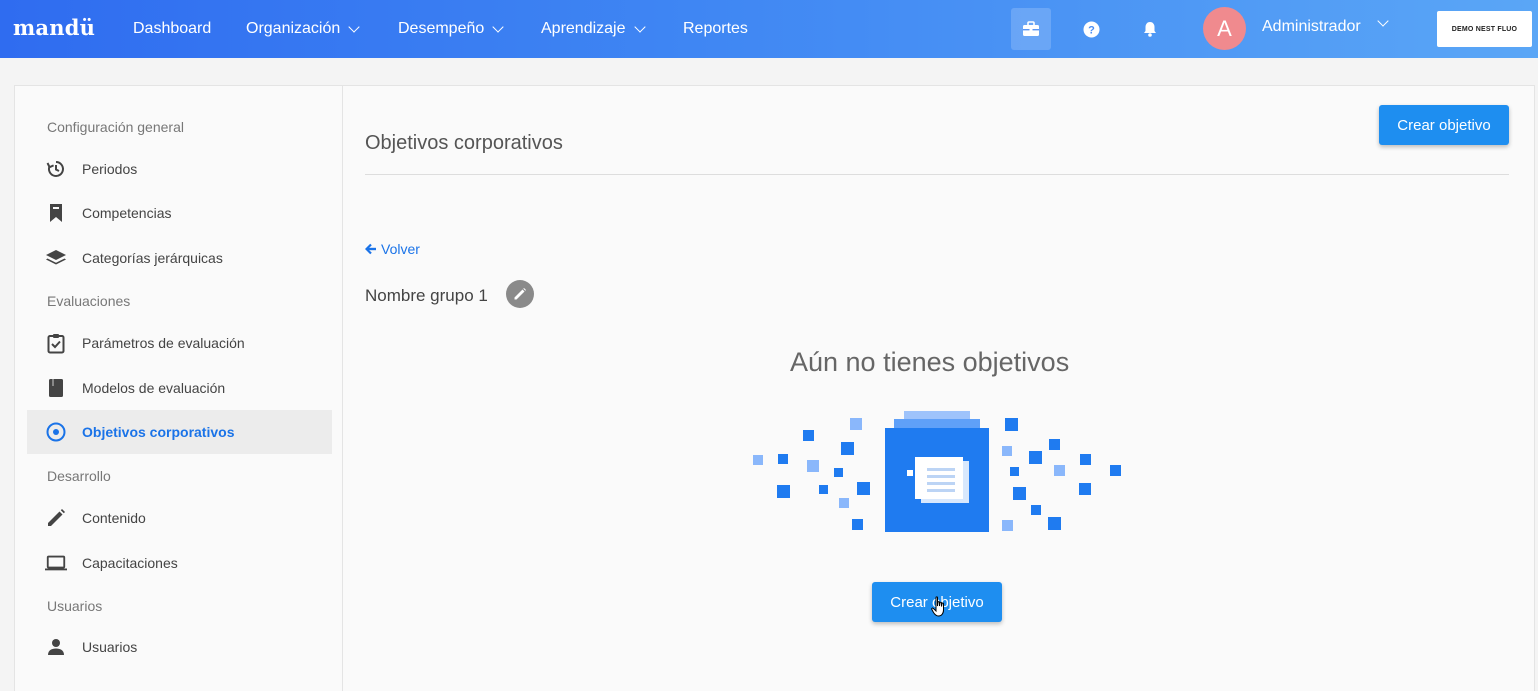 The image size is (1538, 691). Describe the element at coordinates (79, 476) in the screenshot. I see `section-title: Desarrollo` at that location.